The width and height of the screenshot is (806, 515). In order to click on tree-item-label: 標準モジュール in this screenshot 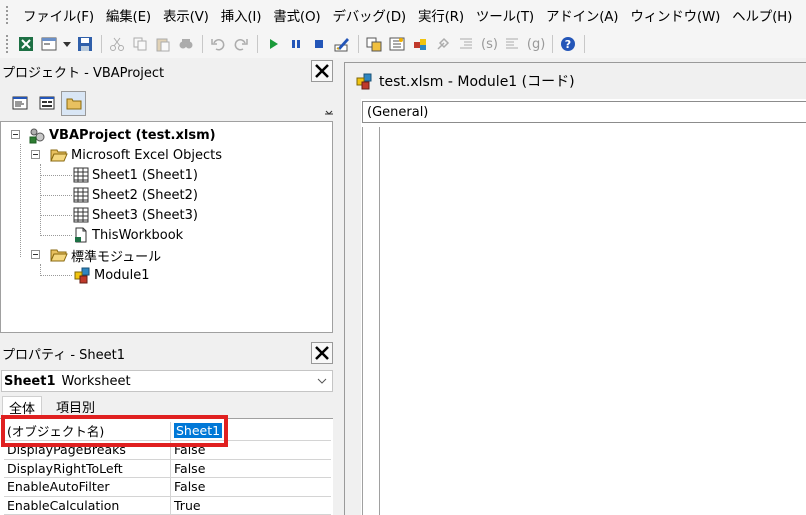, I will do `click(116, 257)`.